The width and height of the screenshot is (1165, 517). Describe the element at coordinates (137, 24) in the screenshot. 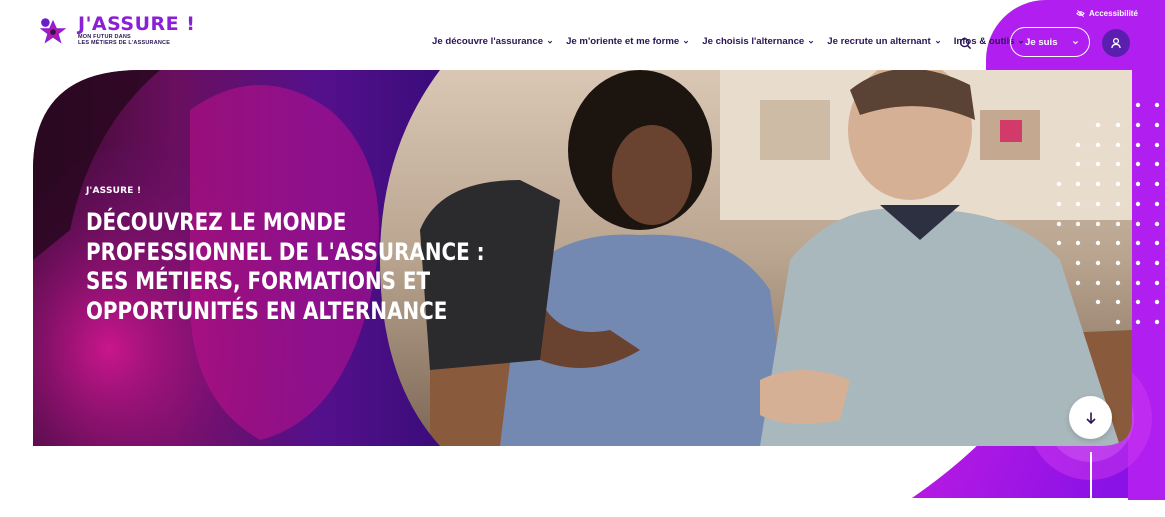

I see `logo-title: J'ASSURE !` at that location.